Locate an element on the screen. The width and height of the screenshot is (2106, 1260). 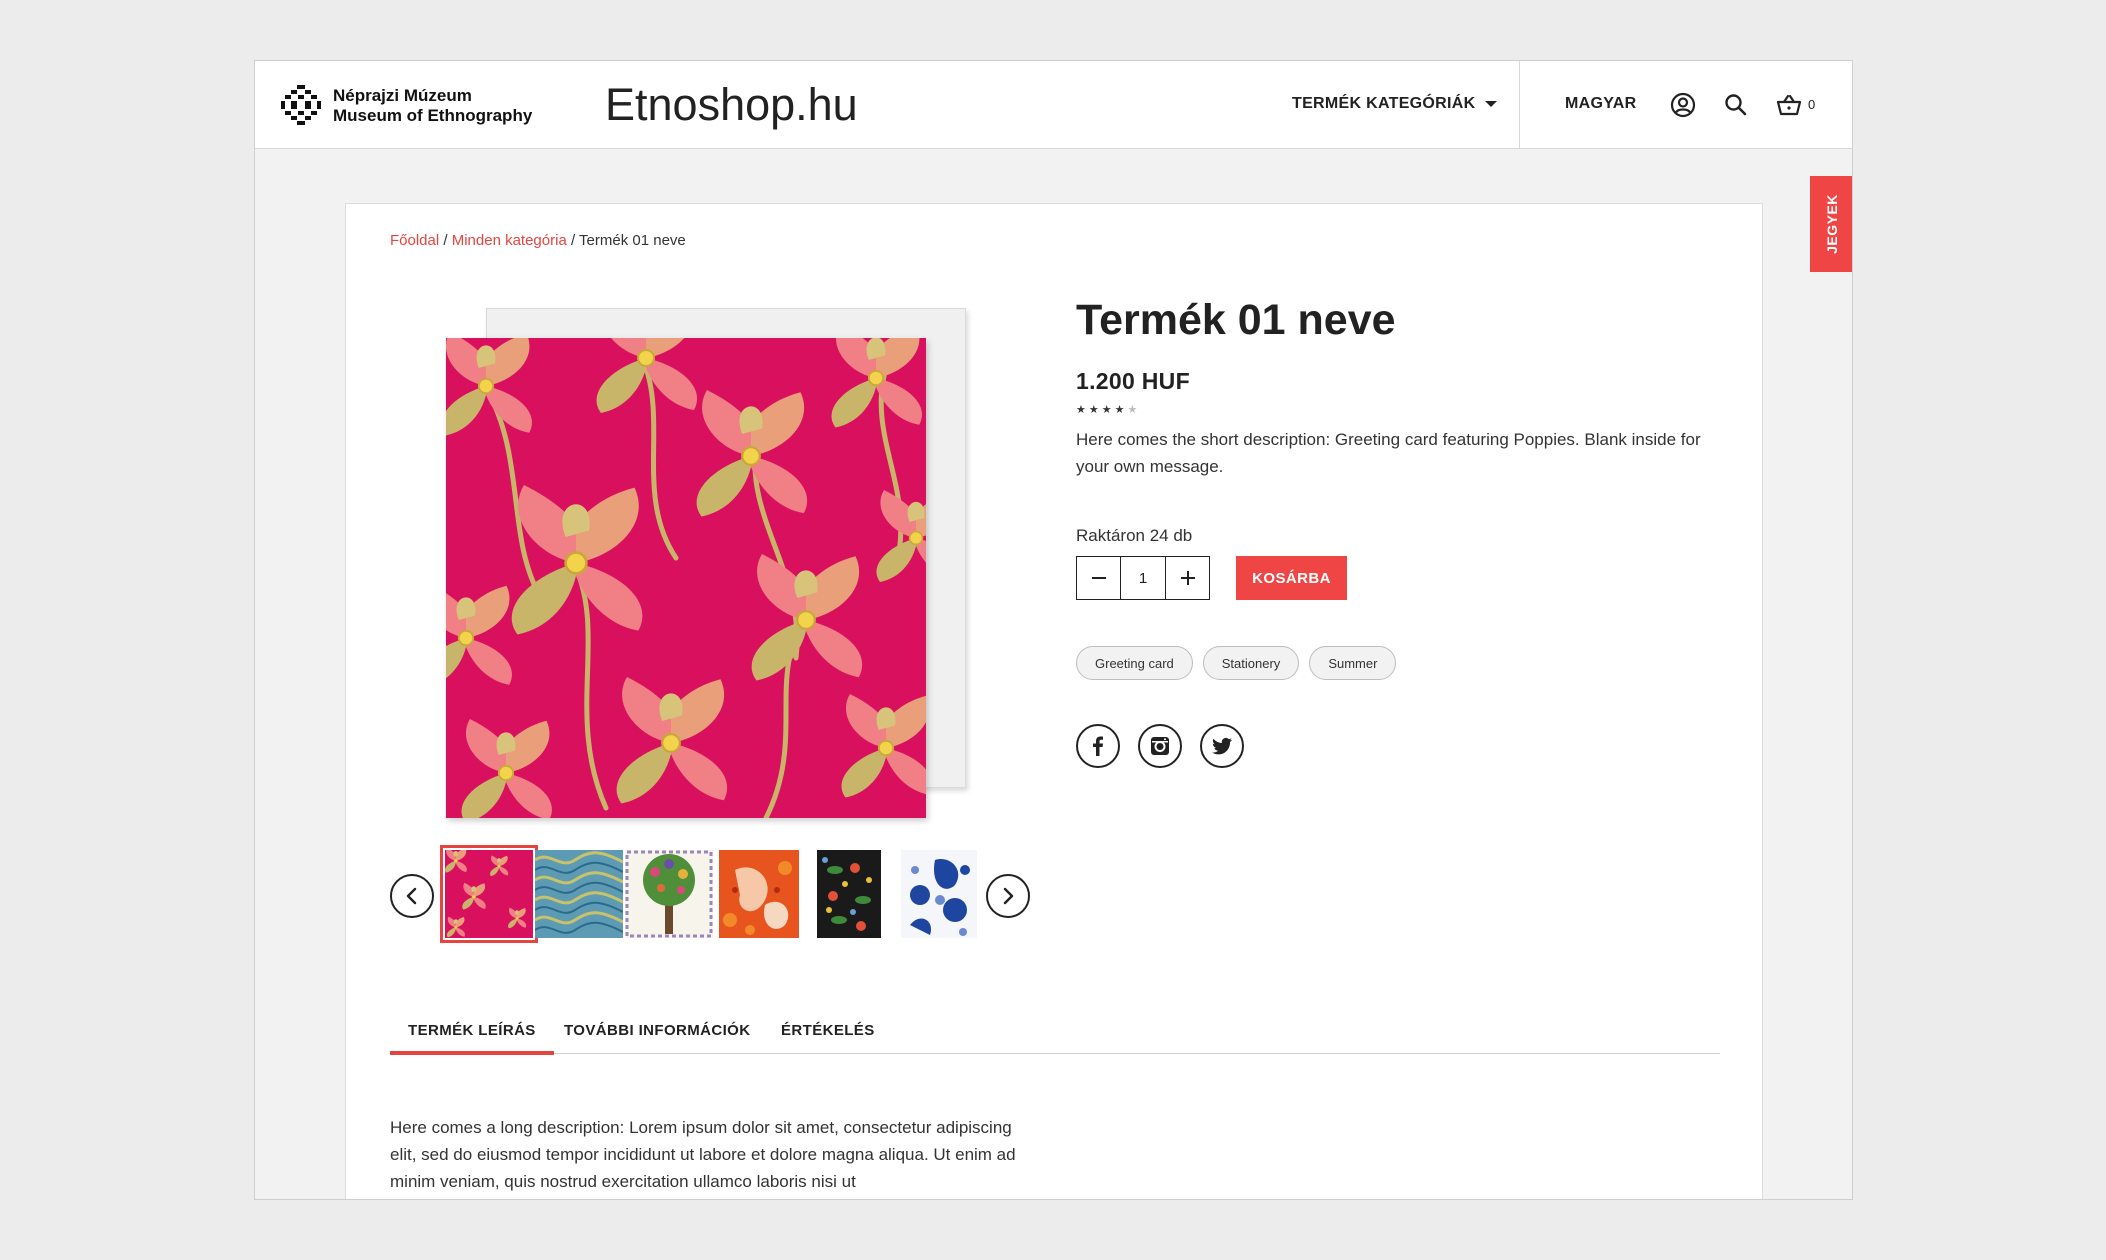
tab-additional-info: TOVÁBBI INFORMÁCIÓK is located at coordinates (657, 1038).